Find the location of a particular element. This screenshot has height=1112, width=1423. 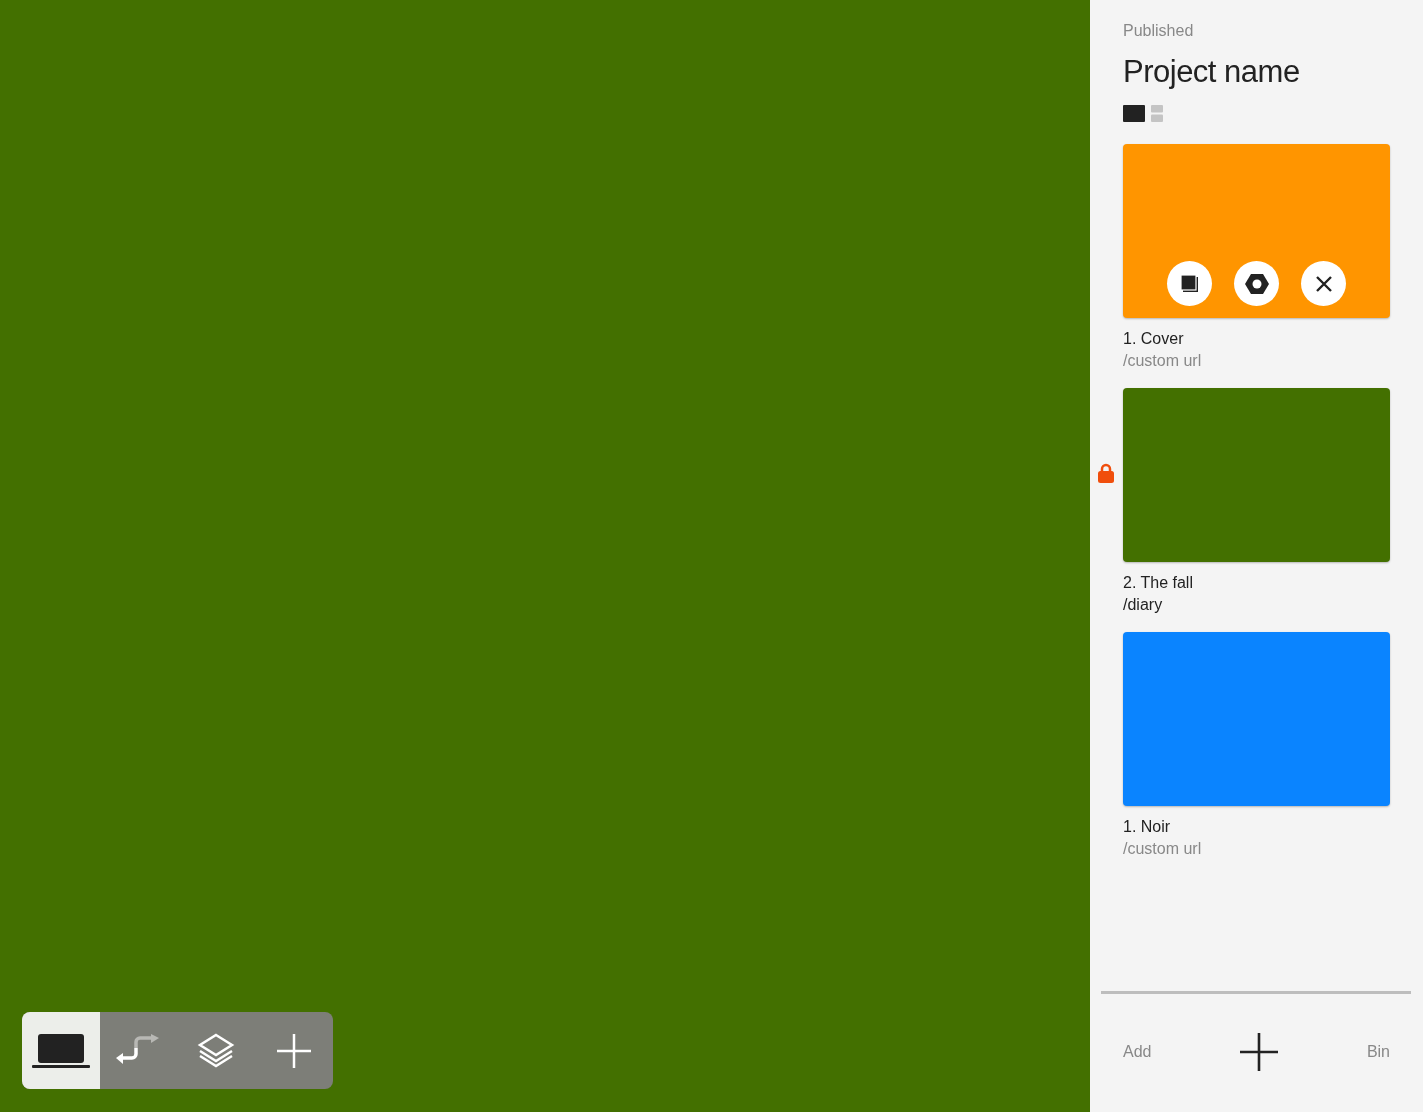

laptop-icon is located at coordinates (60, 1050).